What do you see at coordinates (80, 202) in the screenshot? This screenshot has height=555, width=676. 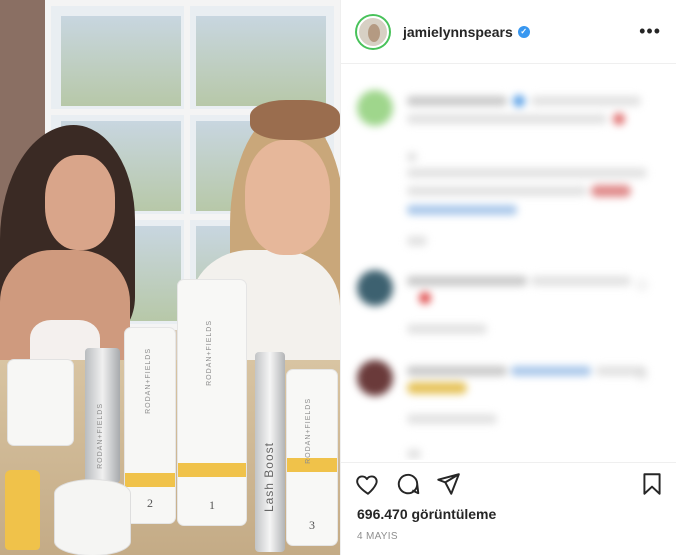 I see `person-left-face` at bounding box center [80, 202].